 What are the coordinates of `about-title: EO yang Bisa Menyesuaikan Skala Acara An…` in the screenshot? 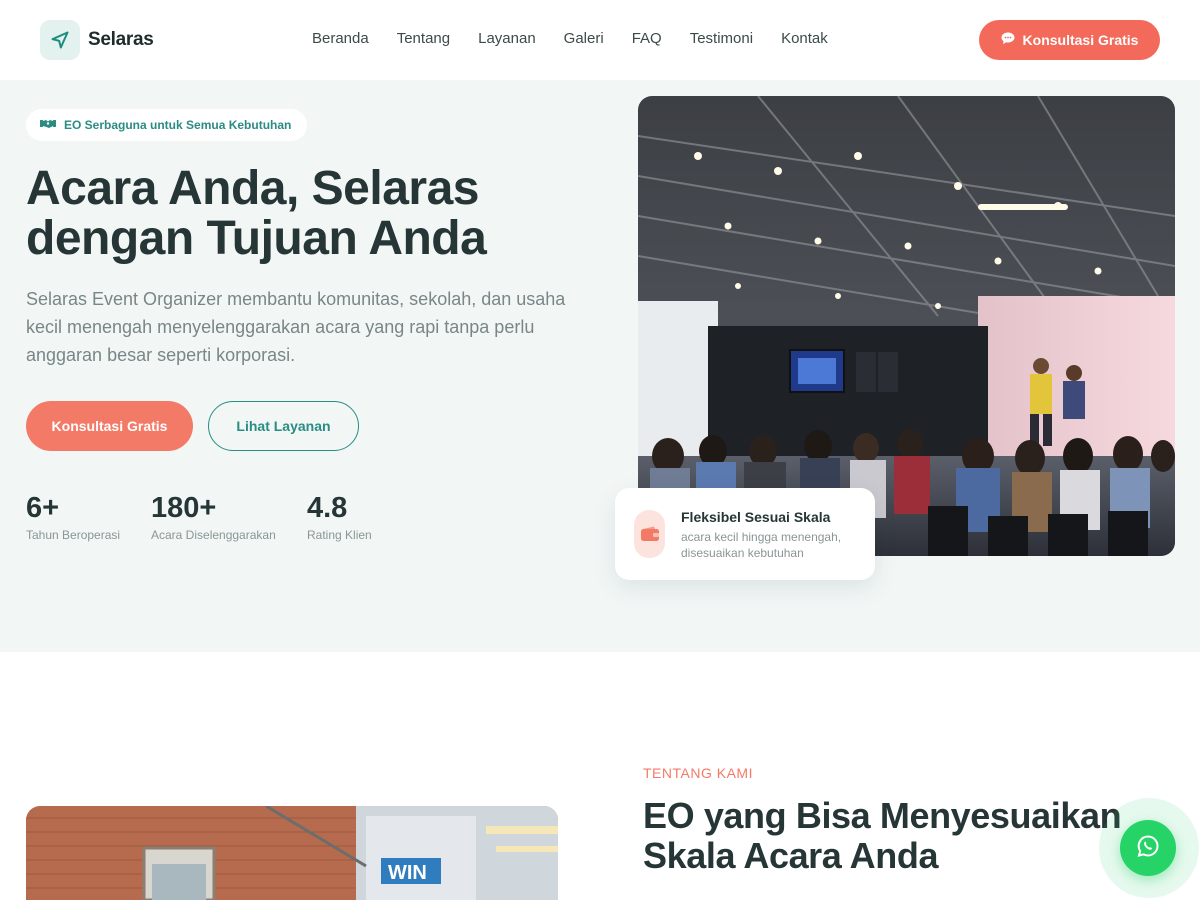 It's located at (882, 835).